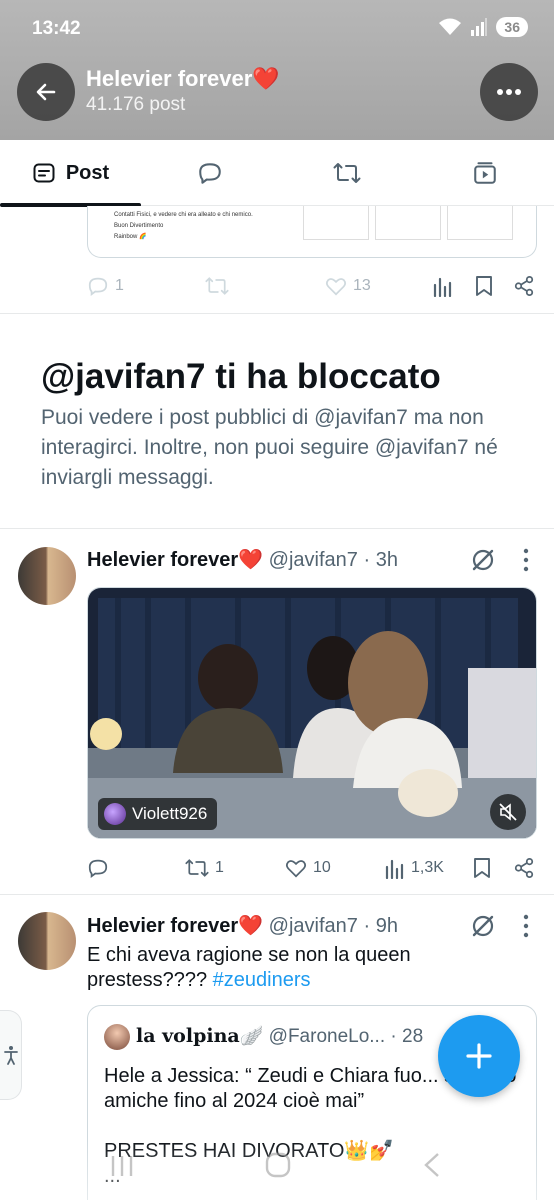 The width and height of the screenshot is (554, 1200). I want to click on mute-button, so click(508, 812).